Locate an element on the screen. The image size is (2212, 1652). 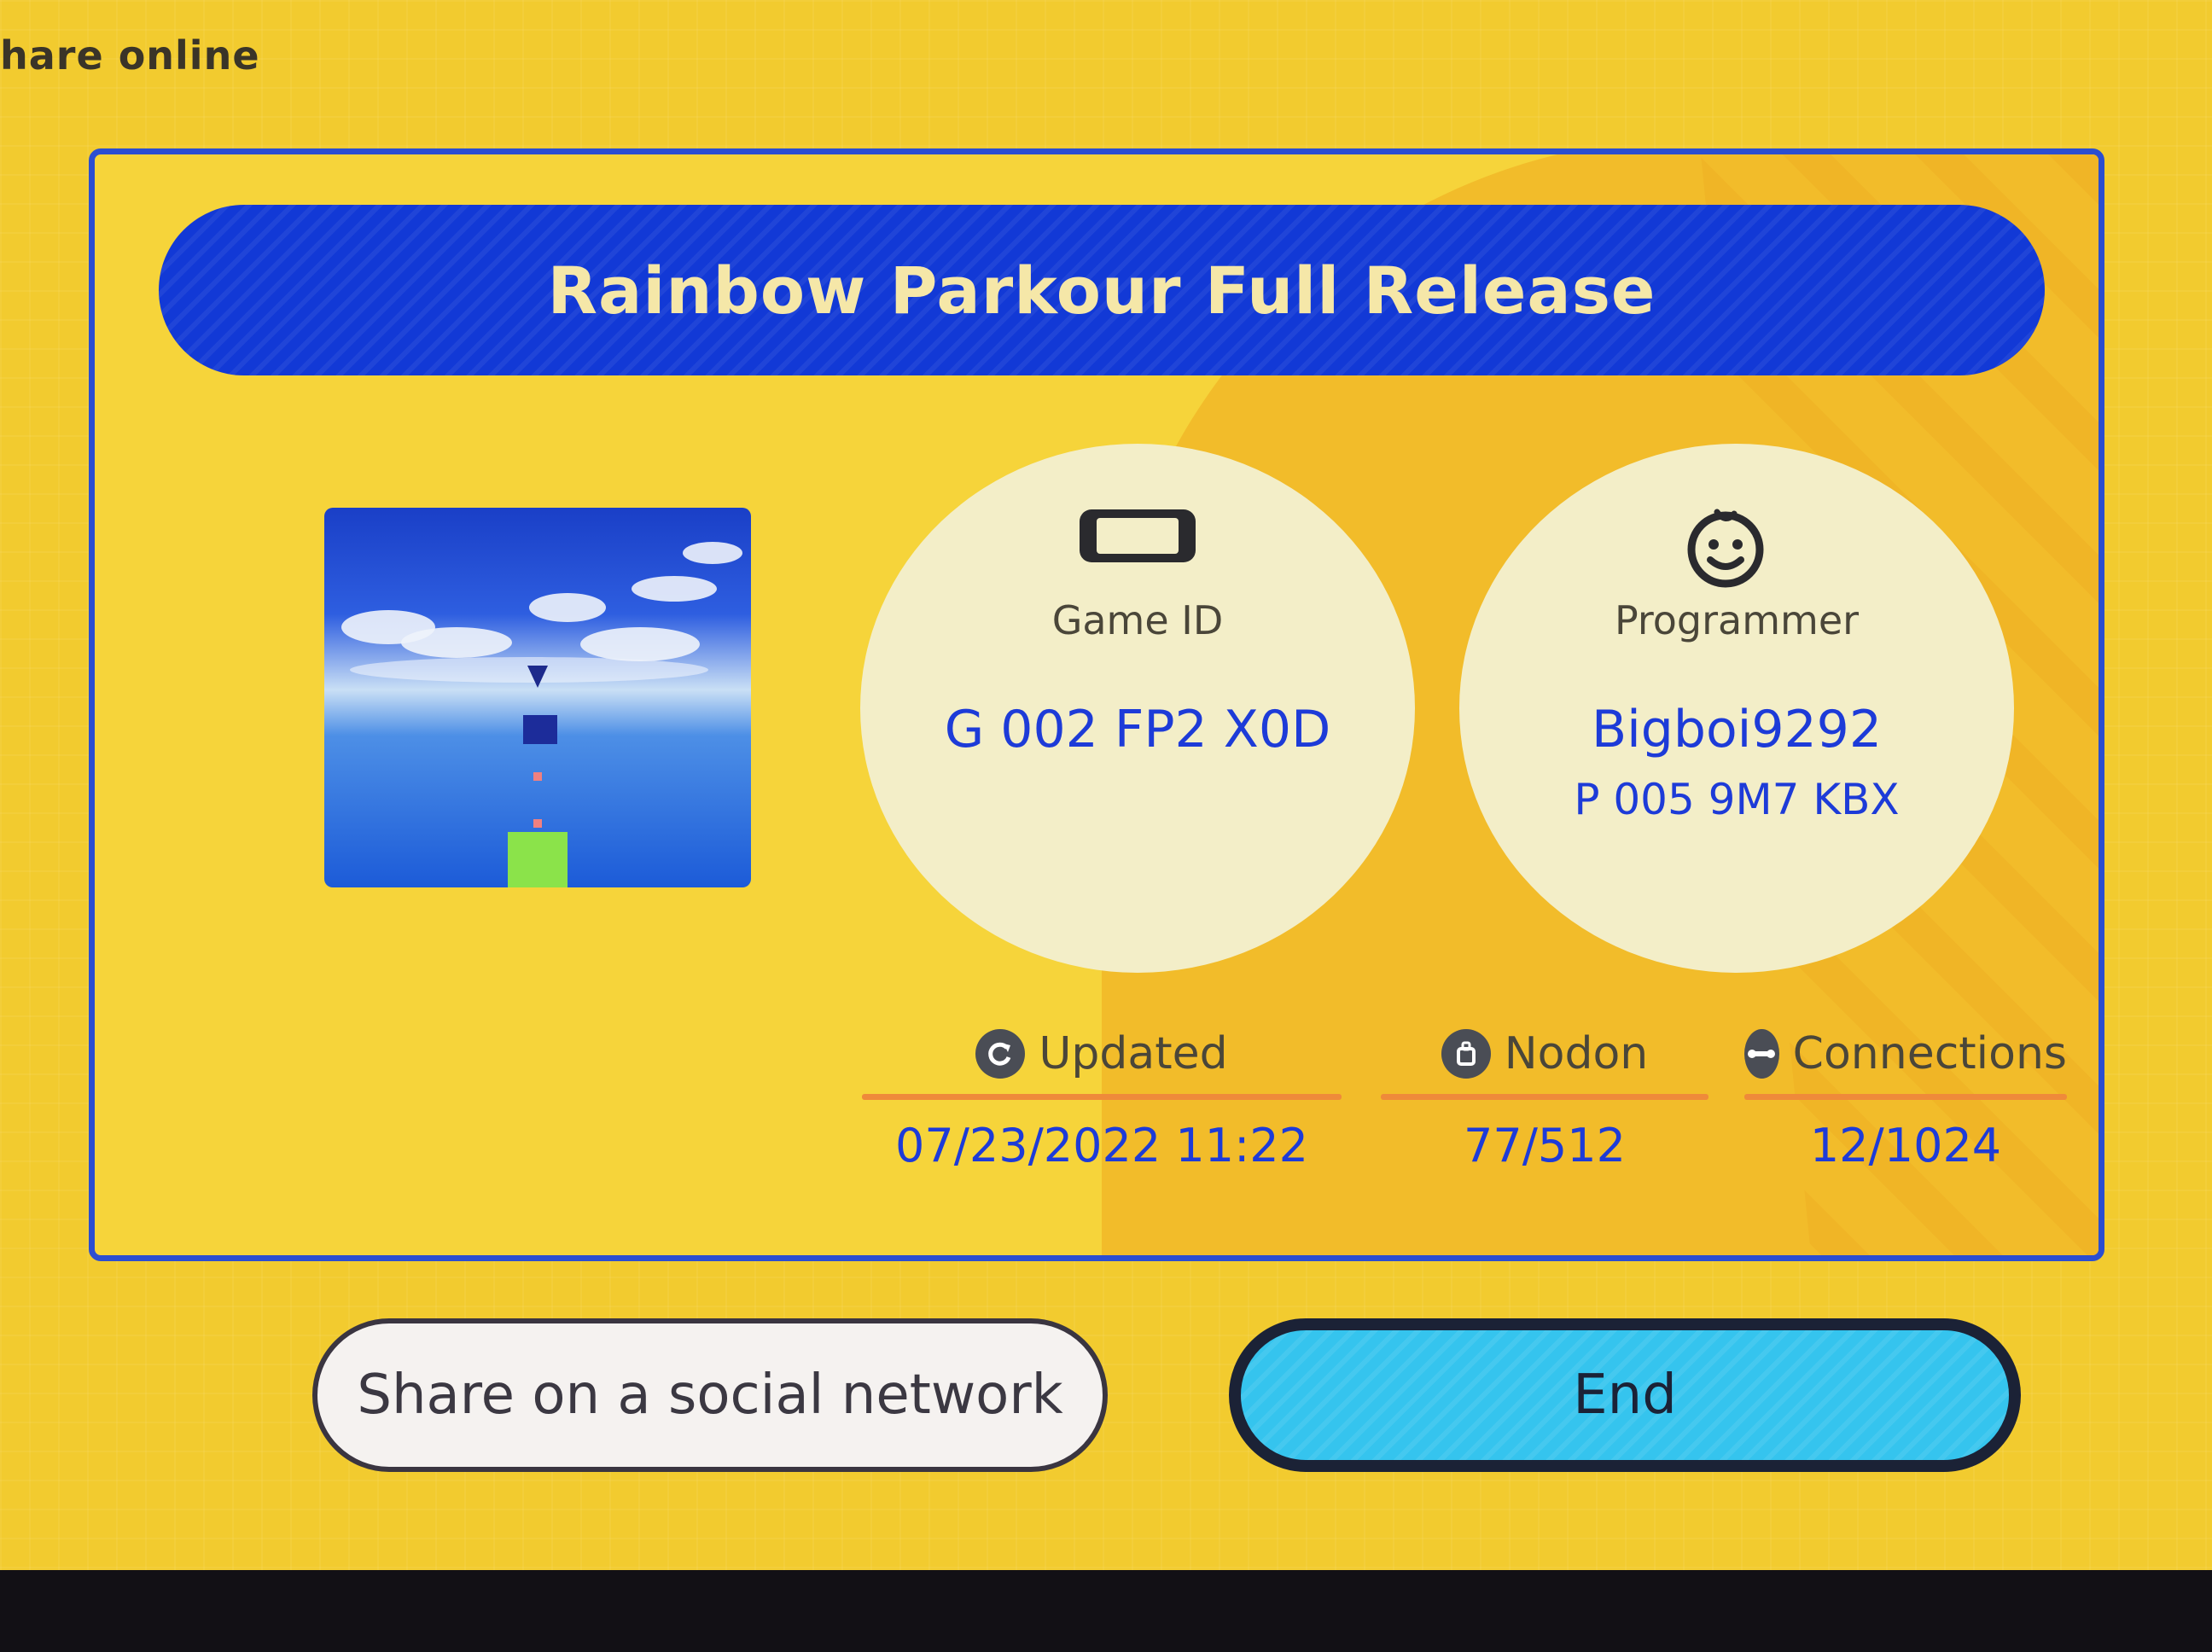
programmer-panel: Programmer Bigboi9292 P 005 9M7 KBX is located at coordinates (1736, 708).